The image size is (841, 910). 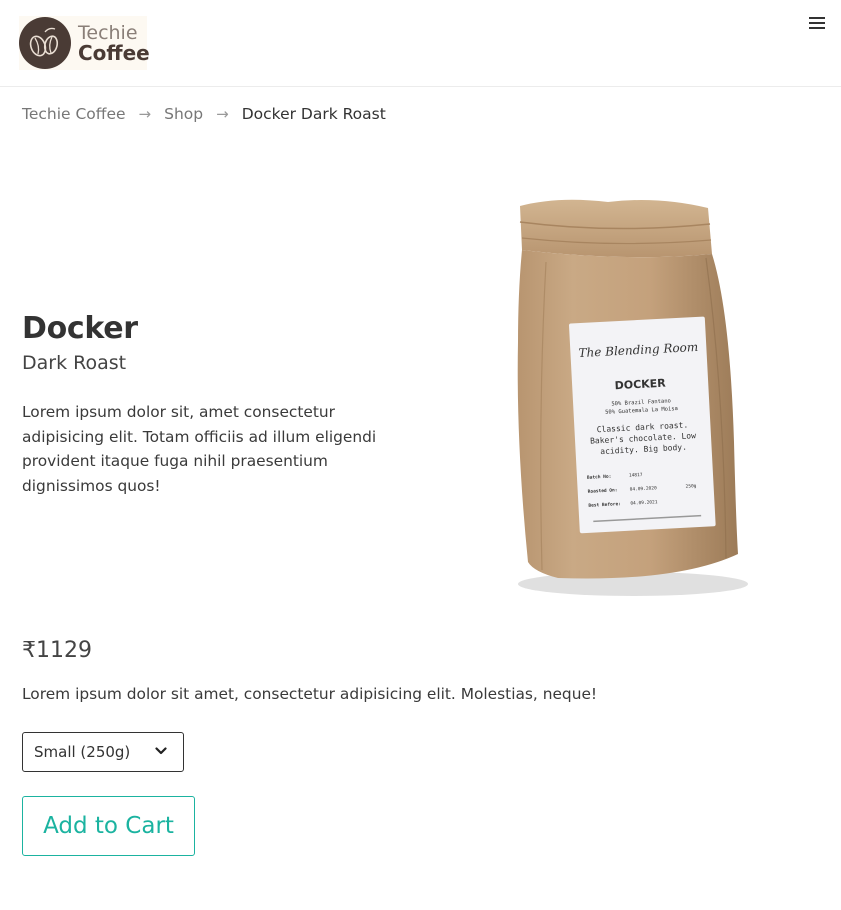 I want to click on size-select: Small (250g), so click(x=103, y=752).